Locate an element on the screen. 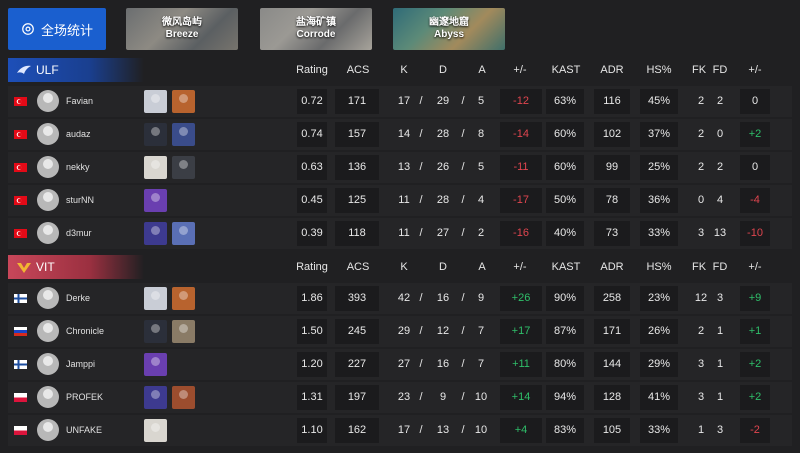  map-name-en: Breeze is located at coordinates (182, 34).